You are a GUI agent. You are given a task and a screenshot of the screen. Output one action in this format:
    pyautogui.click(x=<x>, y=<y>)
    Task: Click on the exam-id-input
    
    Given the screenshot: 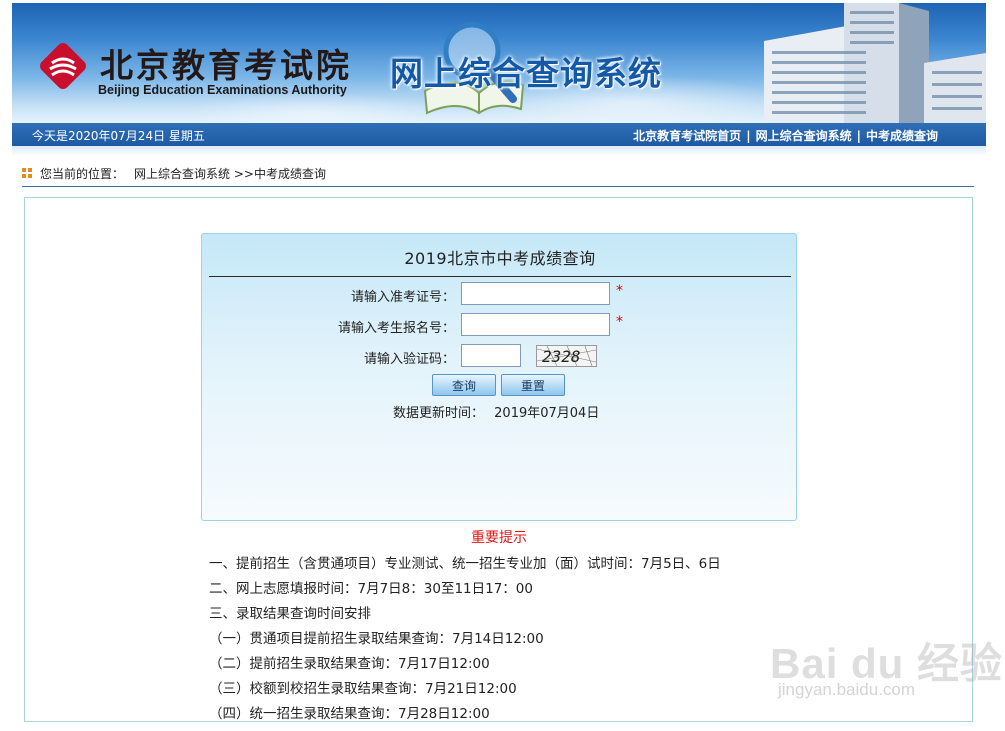 What is the action you would take?
    pyautogui.click(x=535, y=293)
    